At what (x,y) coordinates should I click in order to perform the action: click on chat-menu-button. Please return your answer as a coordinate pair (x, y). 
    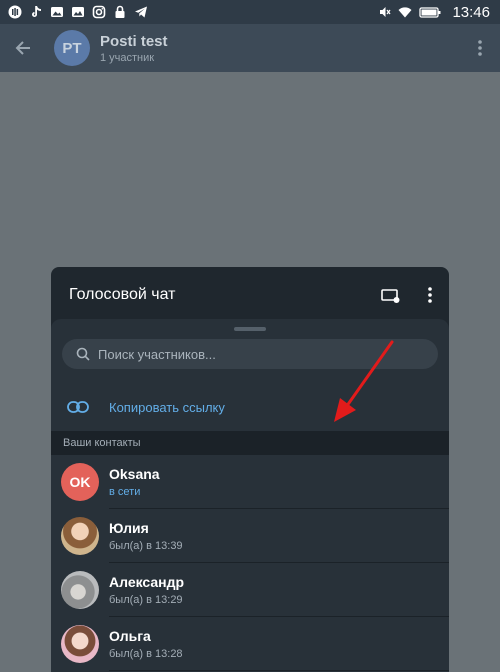
    Looking at the image, I should click on (480, 48).